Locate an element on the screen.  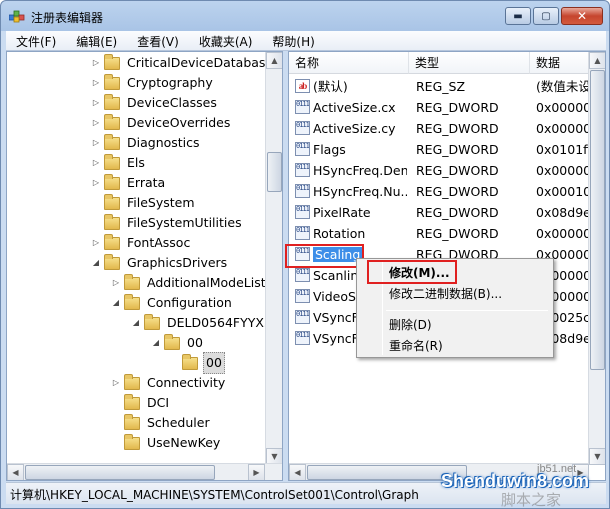
tree-vertical-scrollbar: ▲ ▼ is located at coordinates (273, 258).